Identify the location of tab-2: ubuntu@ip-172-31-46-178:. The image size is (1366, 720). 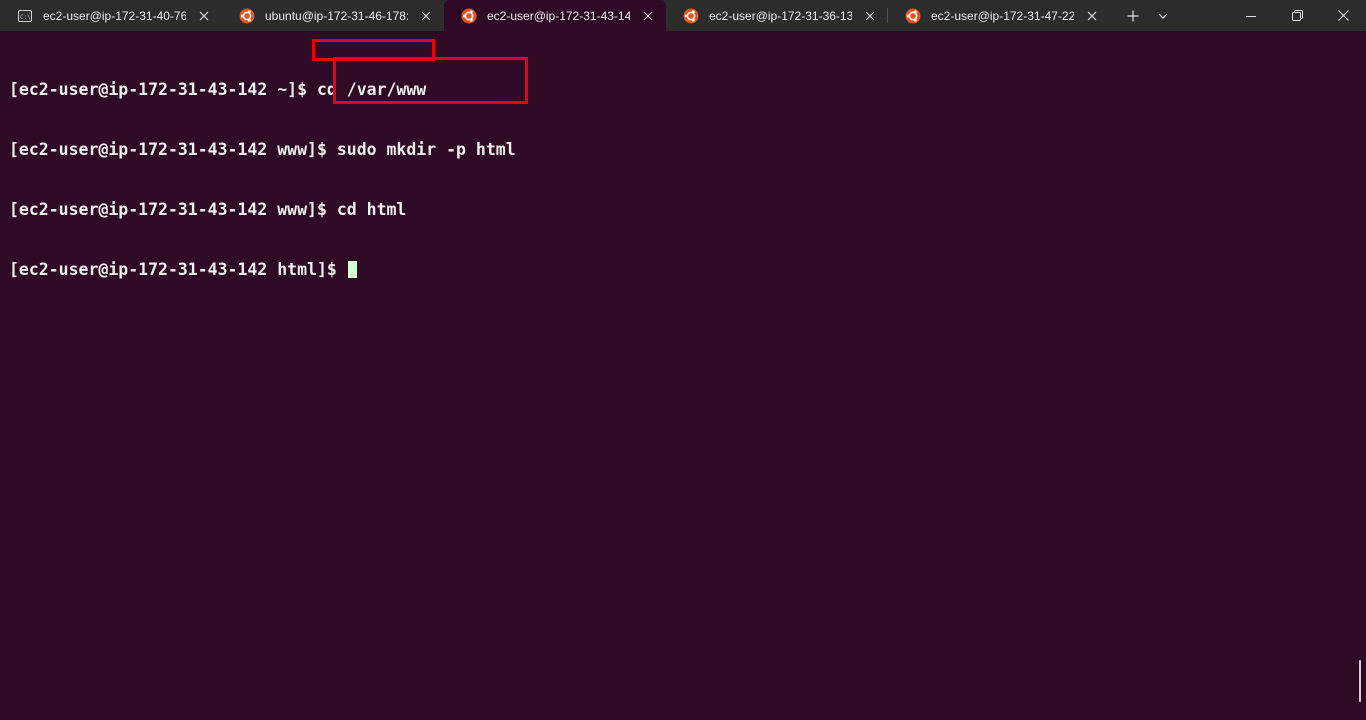
(333, 15).